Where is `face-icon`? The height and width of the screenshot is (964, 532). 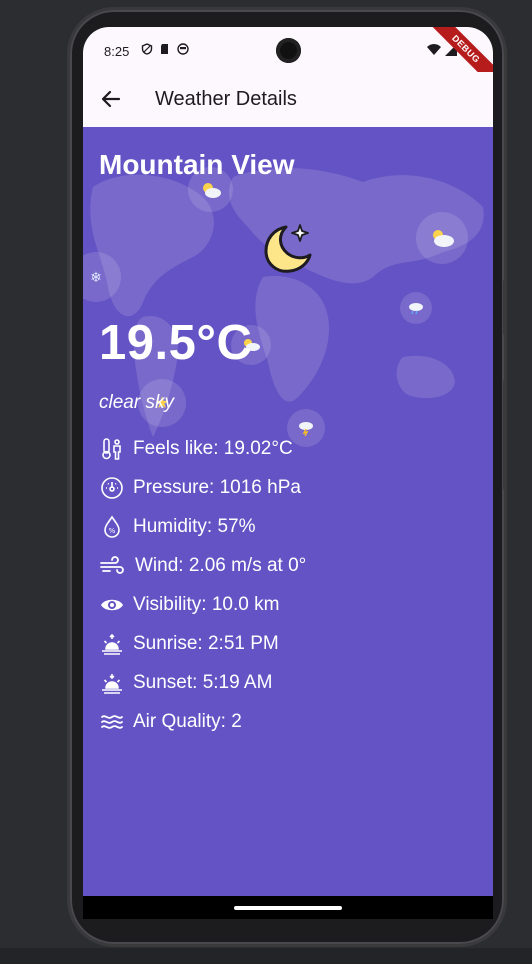
face-icon is located at coordinates (183, 49).